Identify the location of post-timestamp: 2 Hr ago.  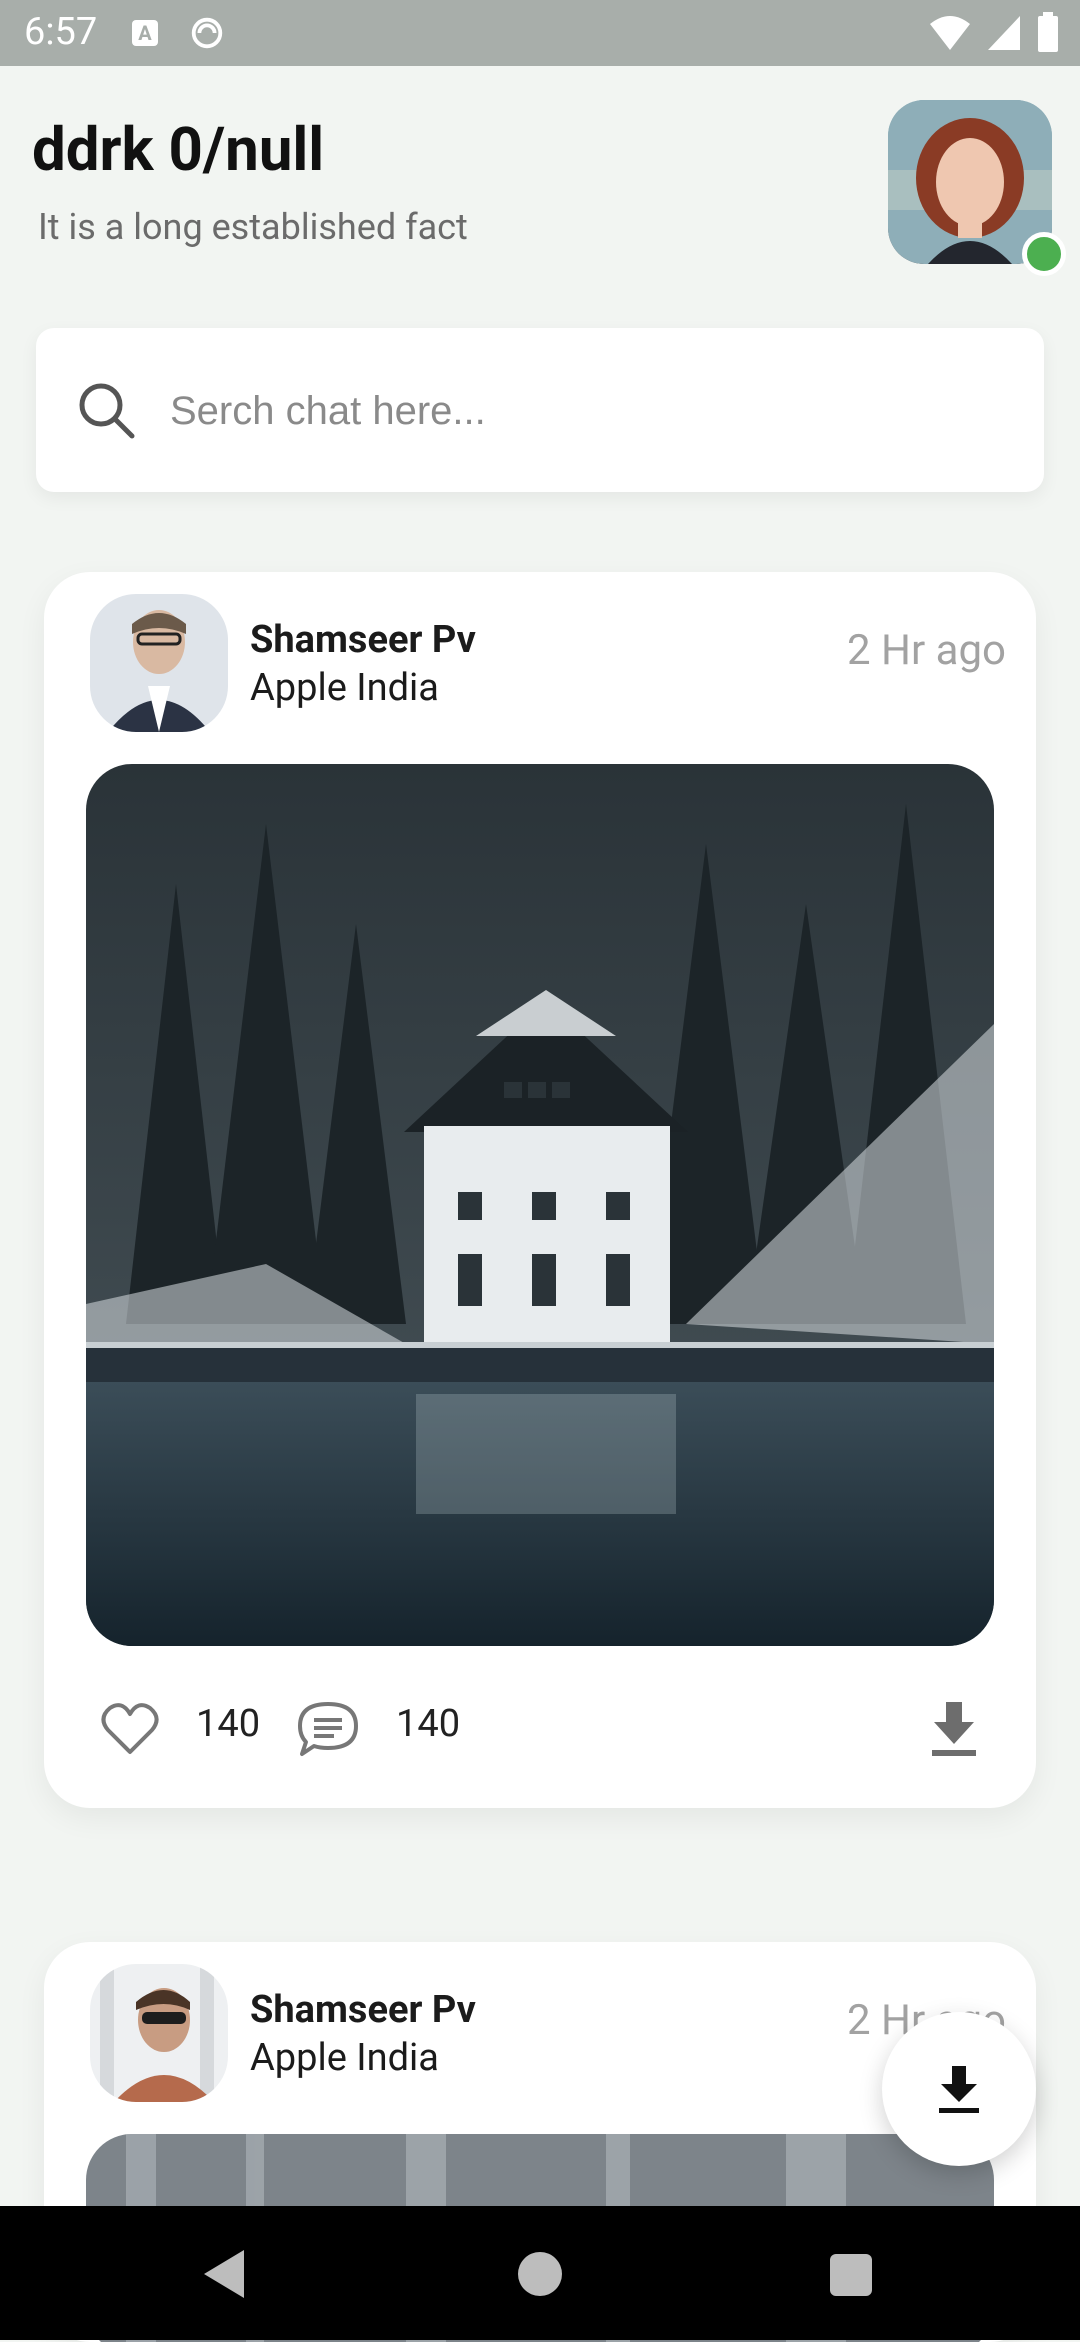
(926, 650).